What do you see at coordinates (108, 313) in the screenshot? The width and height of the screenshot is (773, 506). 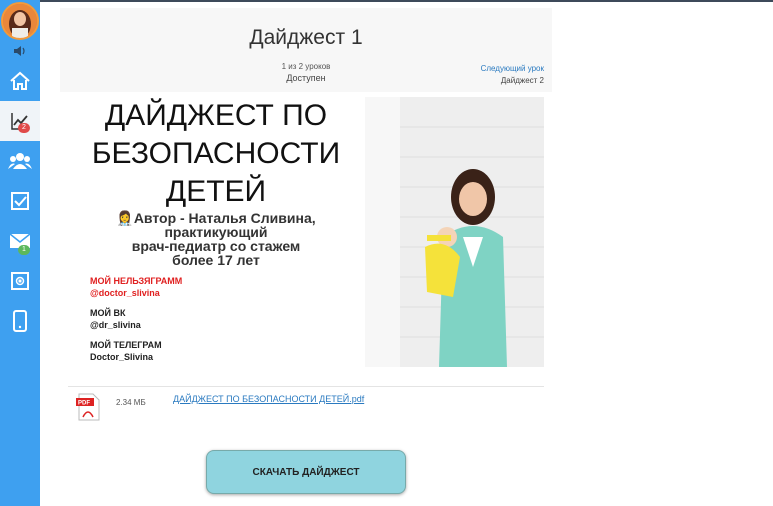 I see `contact-label: МОЙ ВК` at bounding box center [108, 313].